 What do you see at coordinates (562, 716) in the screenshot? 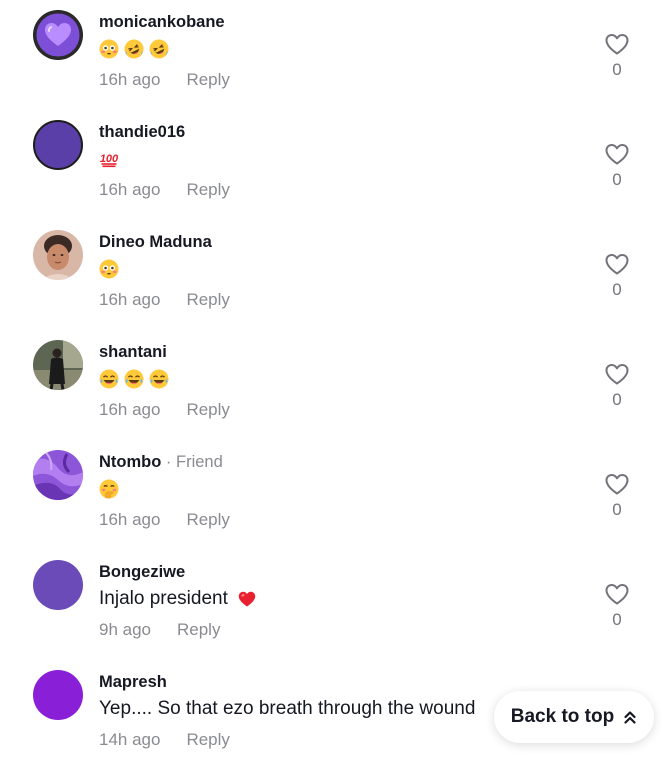
I see `back-to-top-label: Back to top` at bounding box center [562, 716].